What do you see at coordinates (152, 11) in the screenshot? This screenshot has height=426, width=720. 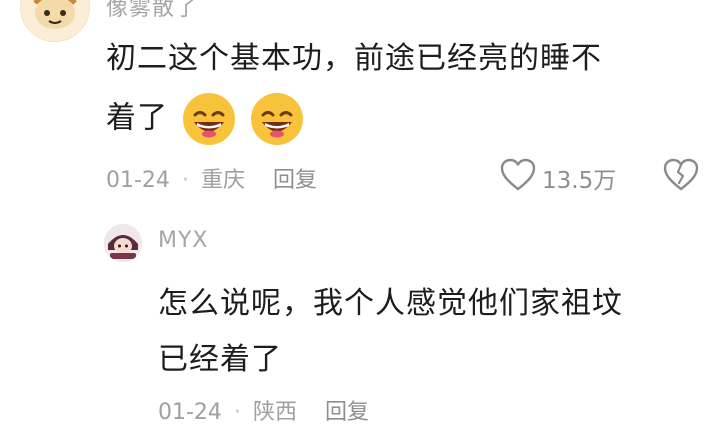 I see `comment-username: 像雾散了` at bounding box center [152, 11].